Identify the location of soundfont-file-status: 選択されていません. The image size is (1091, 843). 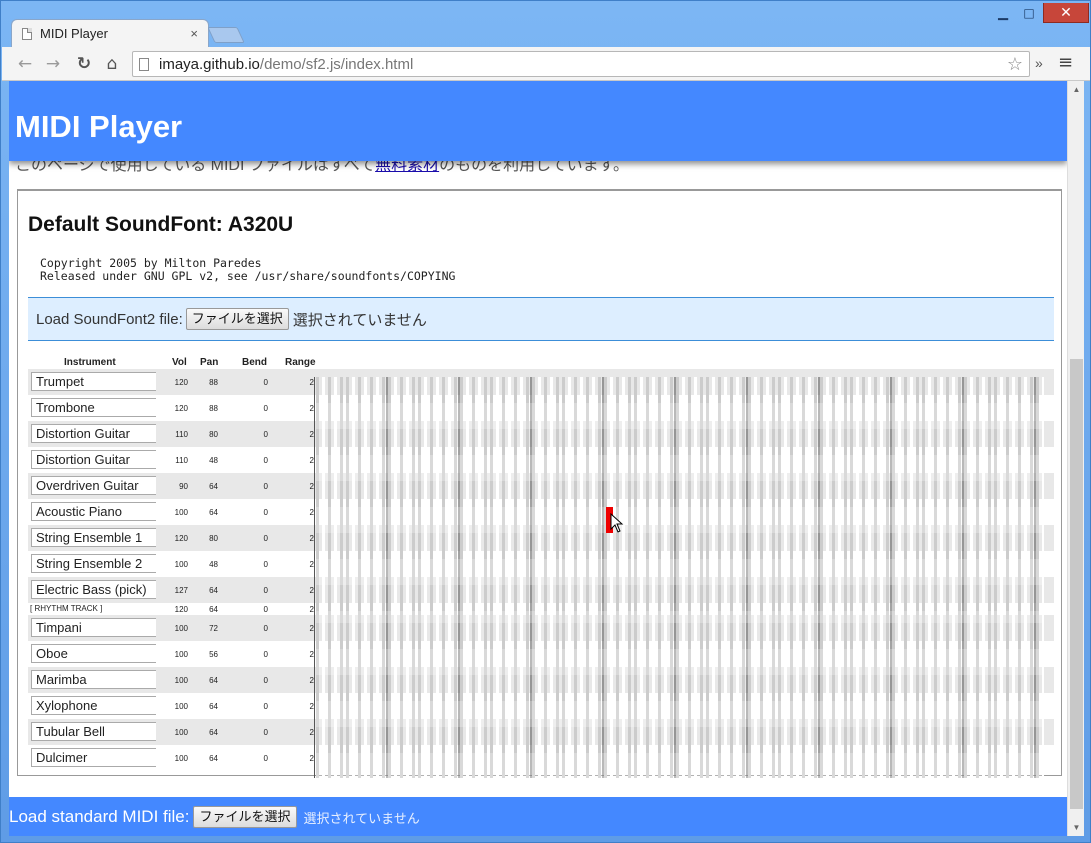
(359, 320).